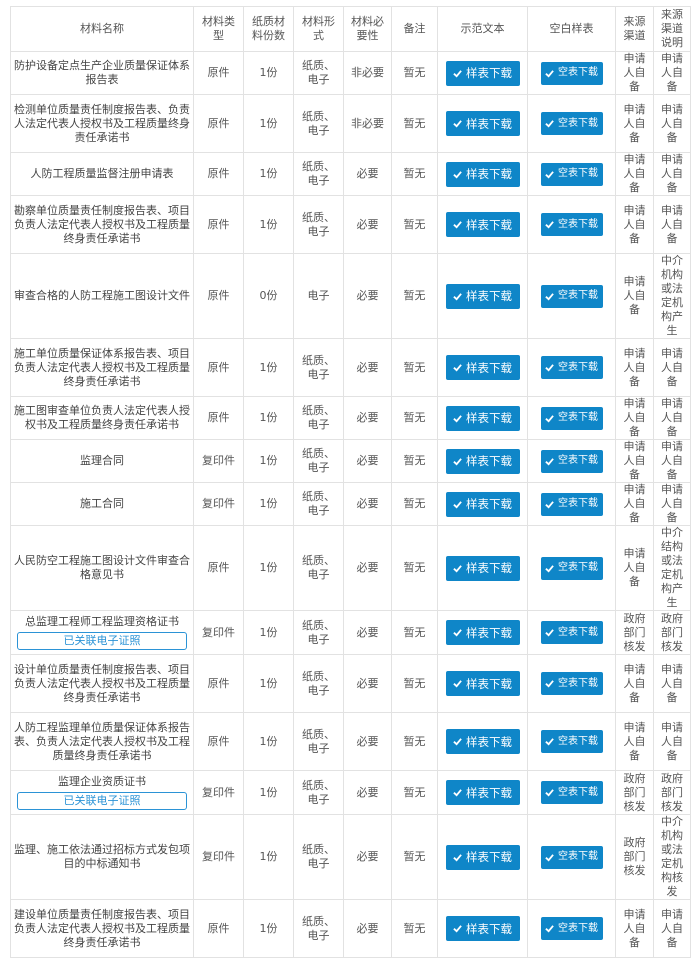 This screenshot has width=699, height=958. What do you see at coordinates (102, 683) in the screenshot?
I see `material-name: 设计单位质量责任制度报告表、项目负责人法定代表人授权书及工程质量终身责任承诺书` at bounding box center [102, 683].